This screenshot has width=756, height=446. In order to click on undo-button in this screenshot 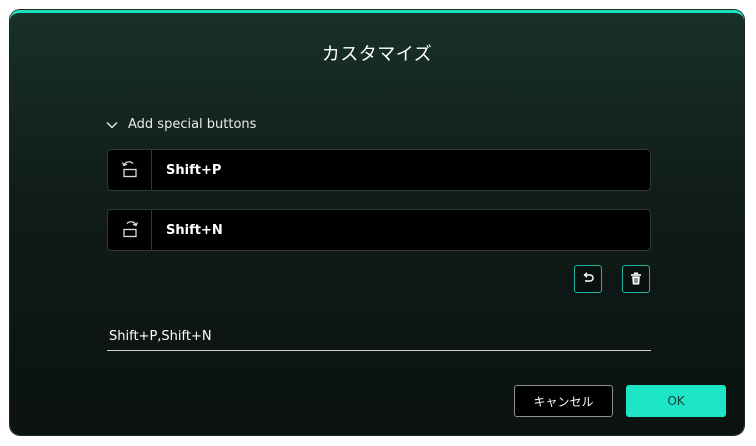, I will do `click(588, 279)`.